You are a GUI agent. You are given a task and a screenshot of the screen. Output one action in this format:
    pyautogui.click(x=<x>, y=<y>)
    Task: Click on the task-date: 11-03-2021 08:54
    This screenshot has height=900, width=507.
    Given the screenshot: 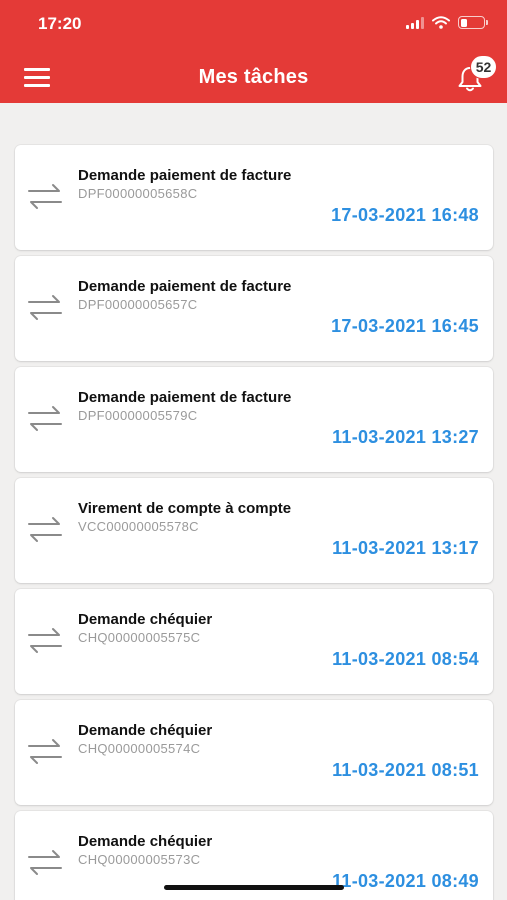 What is the action you would take?
    pyautogui.click(x=405, y=659)
    